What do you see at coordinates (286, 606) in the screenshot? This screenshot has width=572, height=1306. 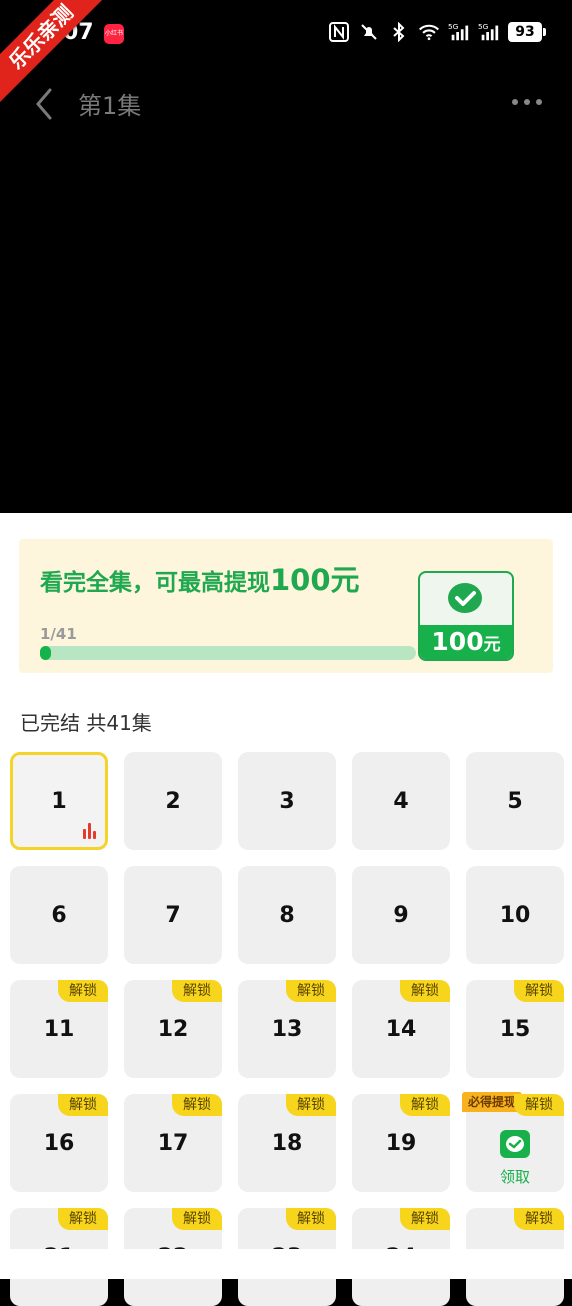 I see `reward-banner: 看完全集，可最高提现100元 1/41 100元` at bounding box center [286, 606].